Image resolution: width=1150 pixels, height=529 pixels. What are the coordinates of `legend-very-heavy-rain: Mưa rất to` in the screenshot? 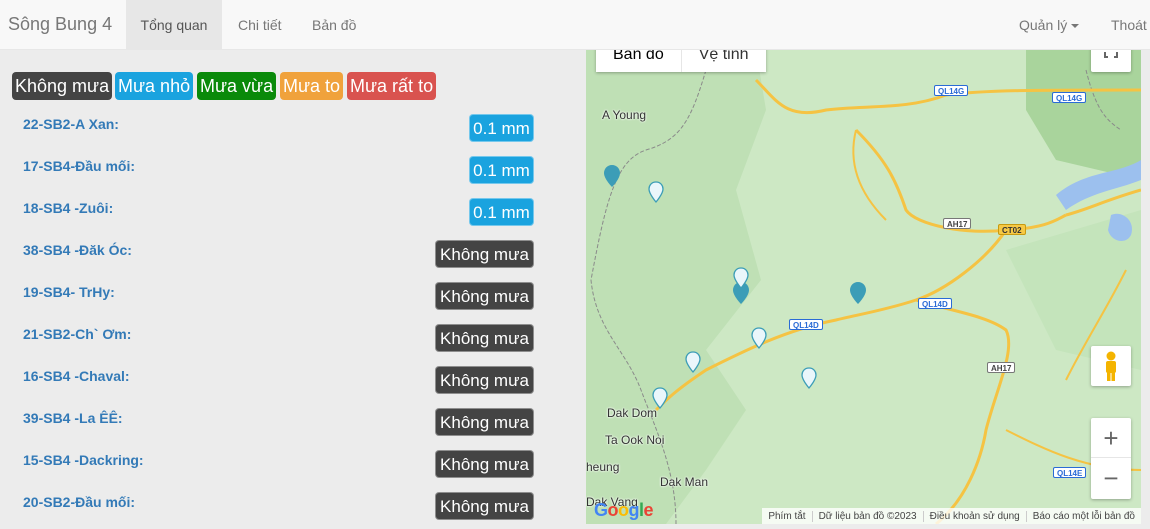 It's located at (392, 86).